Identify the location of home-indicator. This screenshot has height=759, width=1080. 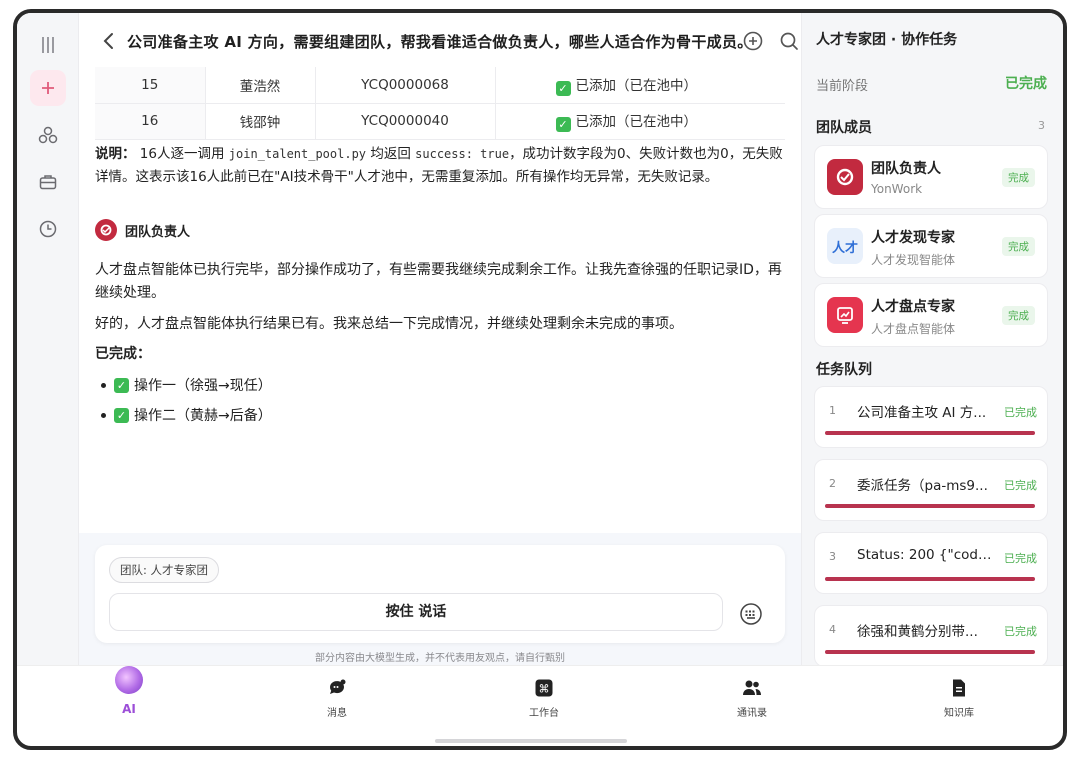
(531, 741).